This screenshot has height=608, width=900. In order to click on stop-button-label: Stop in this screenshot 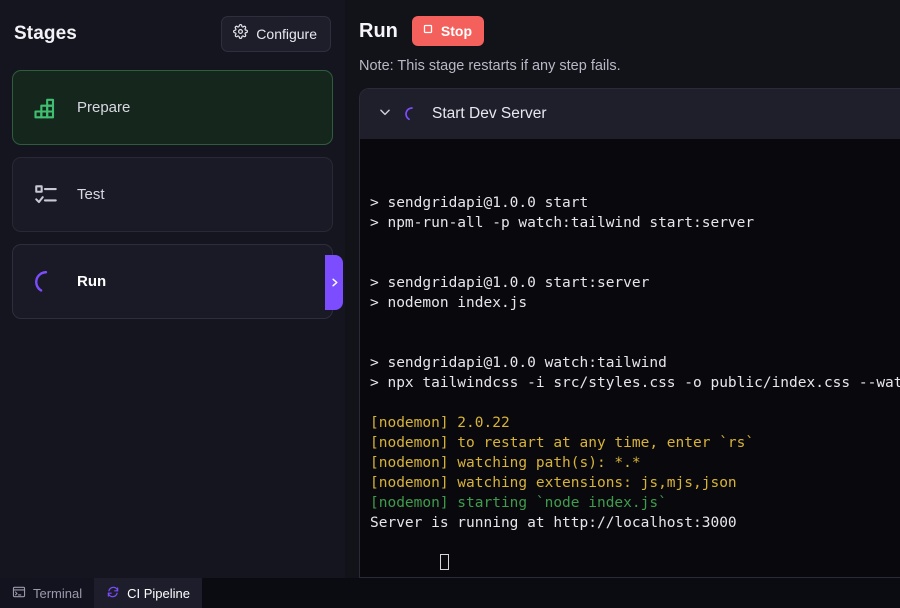, I will do `click(456, 31)`.